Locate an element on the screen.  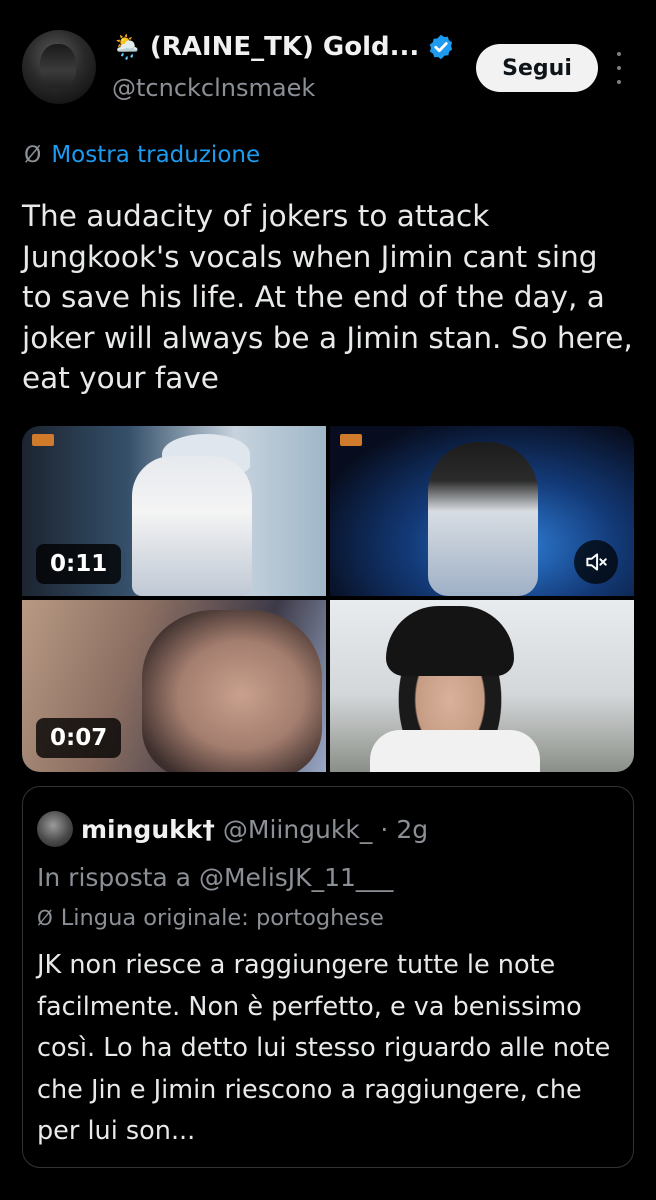
media-video-3: 0:07 is located at coordinates (174, 686).